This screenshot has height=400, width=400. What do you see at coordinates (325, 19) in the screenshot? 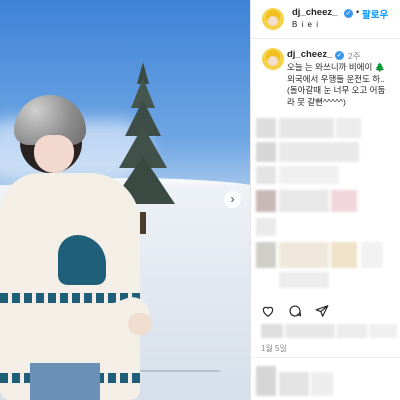
I see `post-header: dj_cheez_ ✓ • 팔로우 B i e i` at bounding box center [325, 19].